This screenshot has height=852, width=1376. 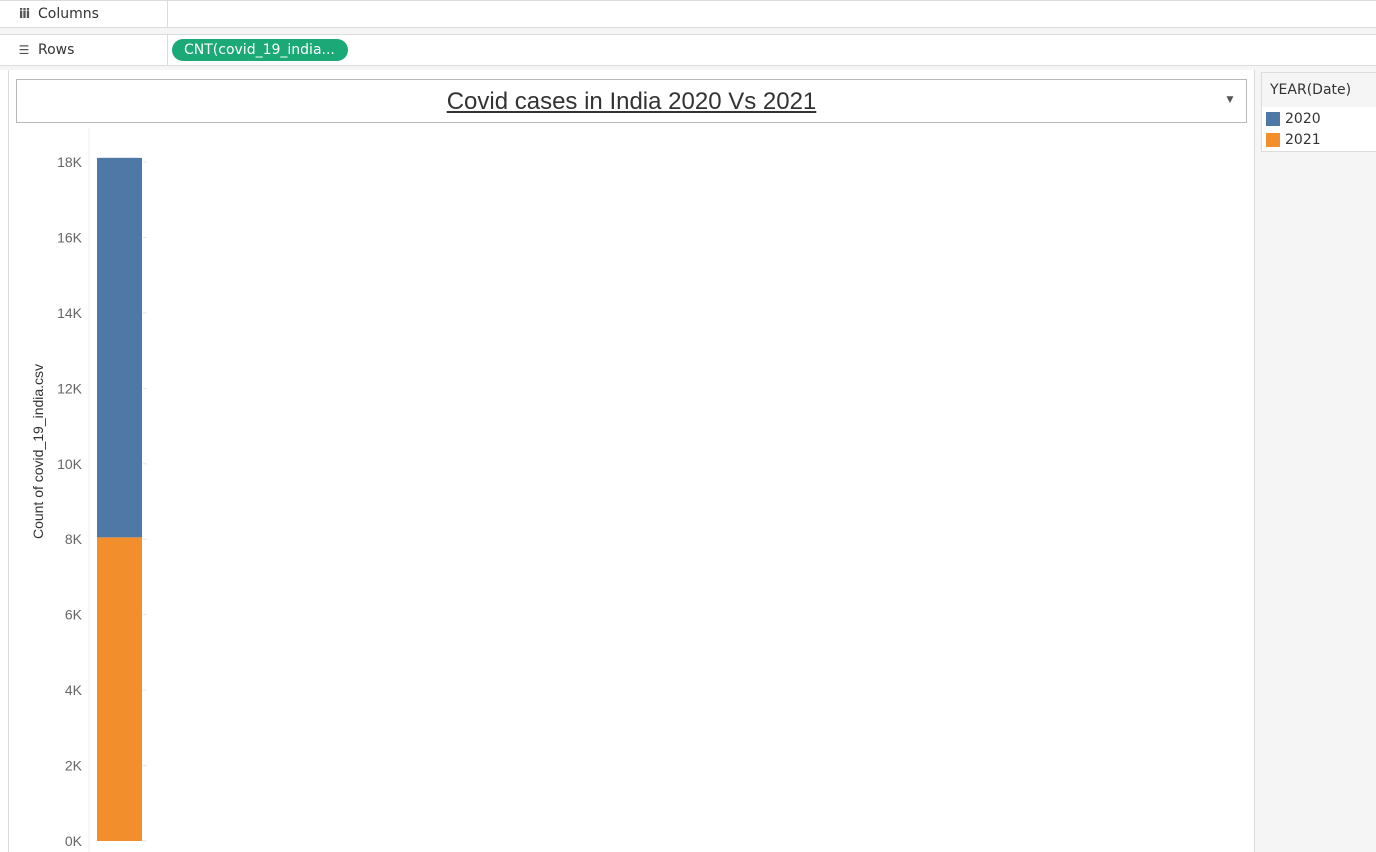 What do you see at coordinates (74, 690) in the screenshot?
I see `y-tick-label: 4K` at bounding box center [74, 690].